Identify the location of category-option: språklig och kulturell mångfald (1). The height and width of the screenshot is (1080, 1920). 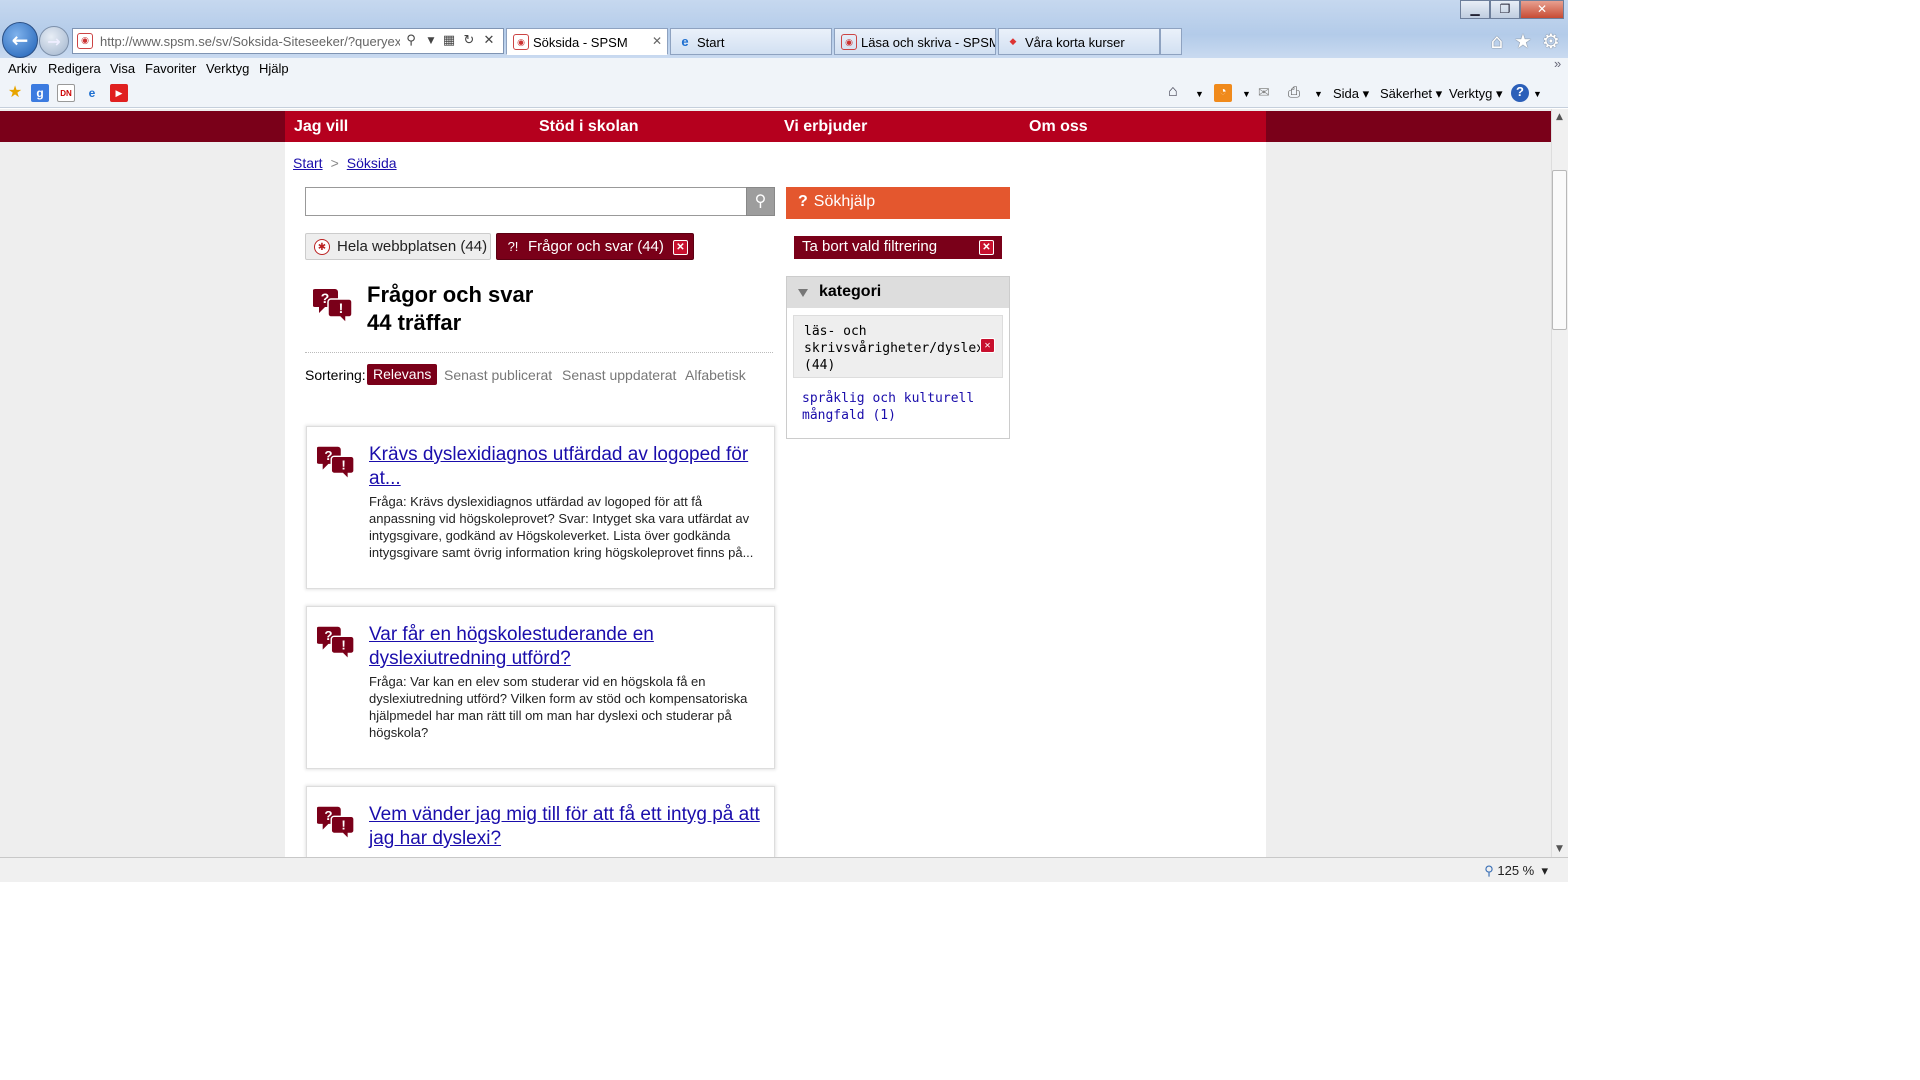
(902, 407).